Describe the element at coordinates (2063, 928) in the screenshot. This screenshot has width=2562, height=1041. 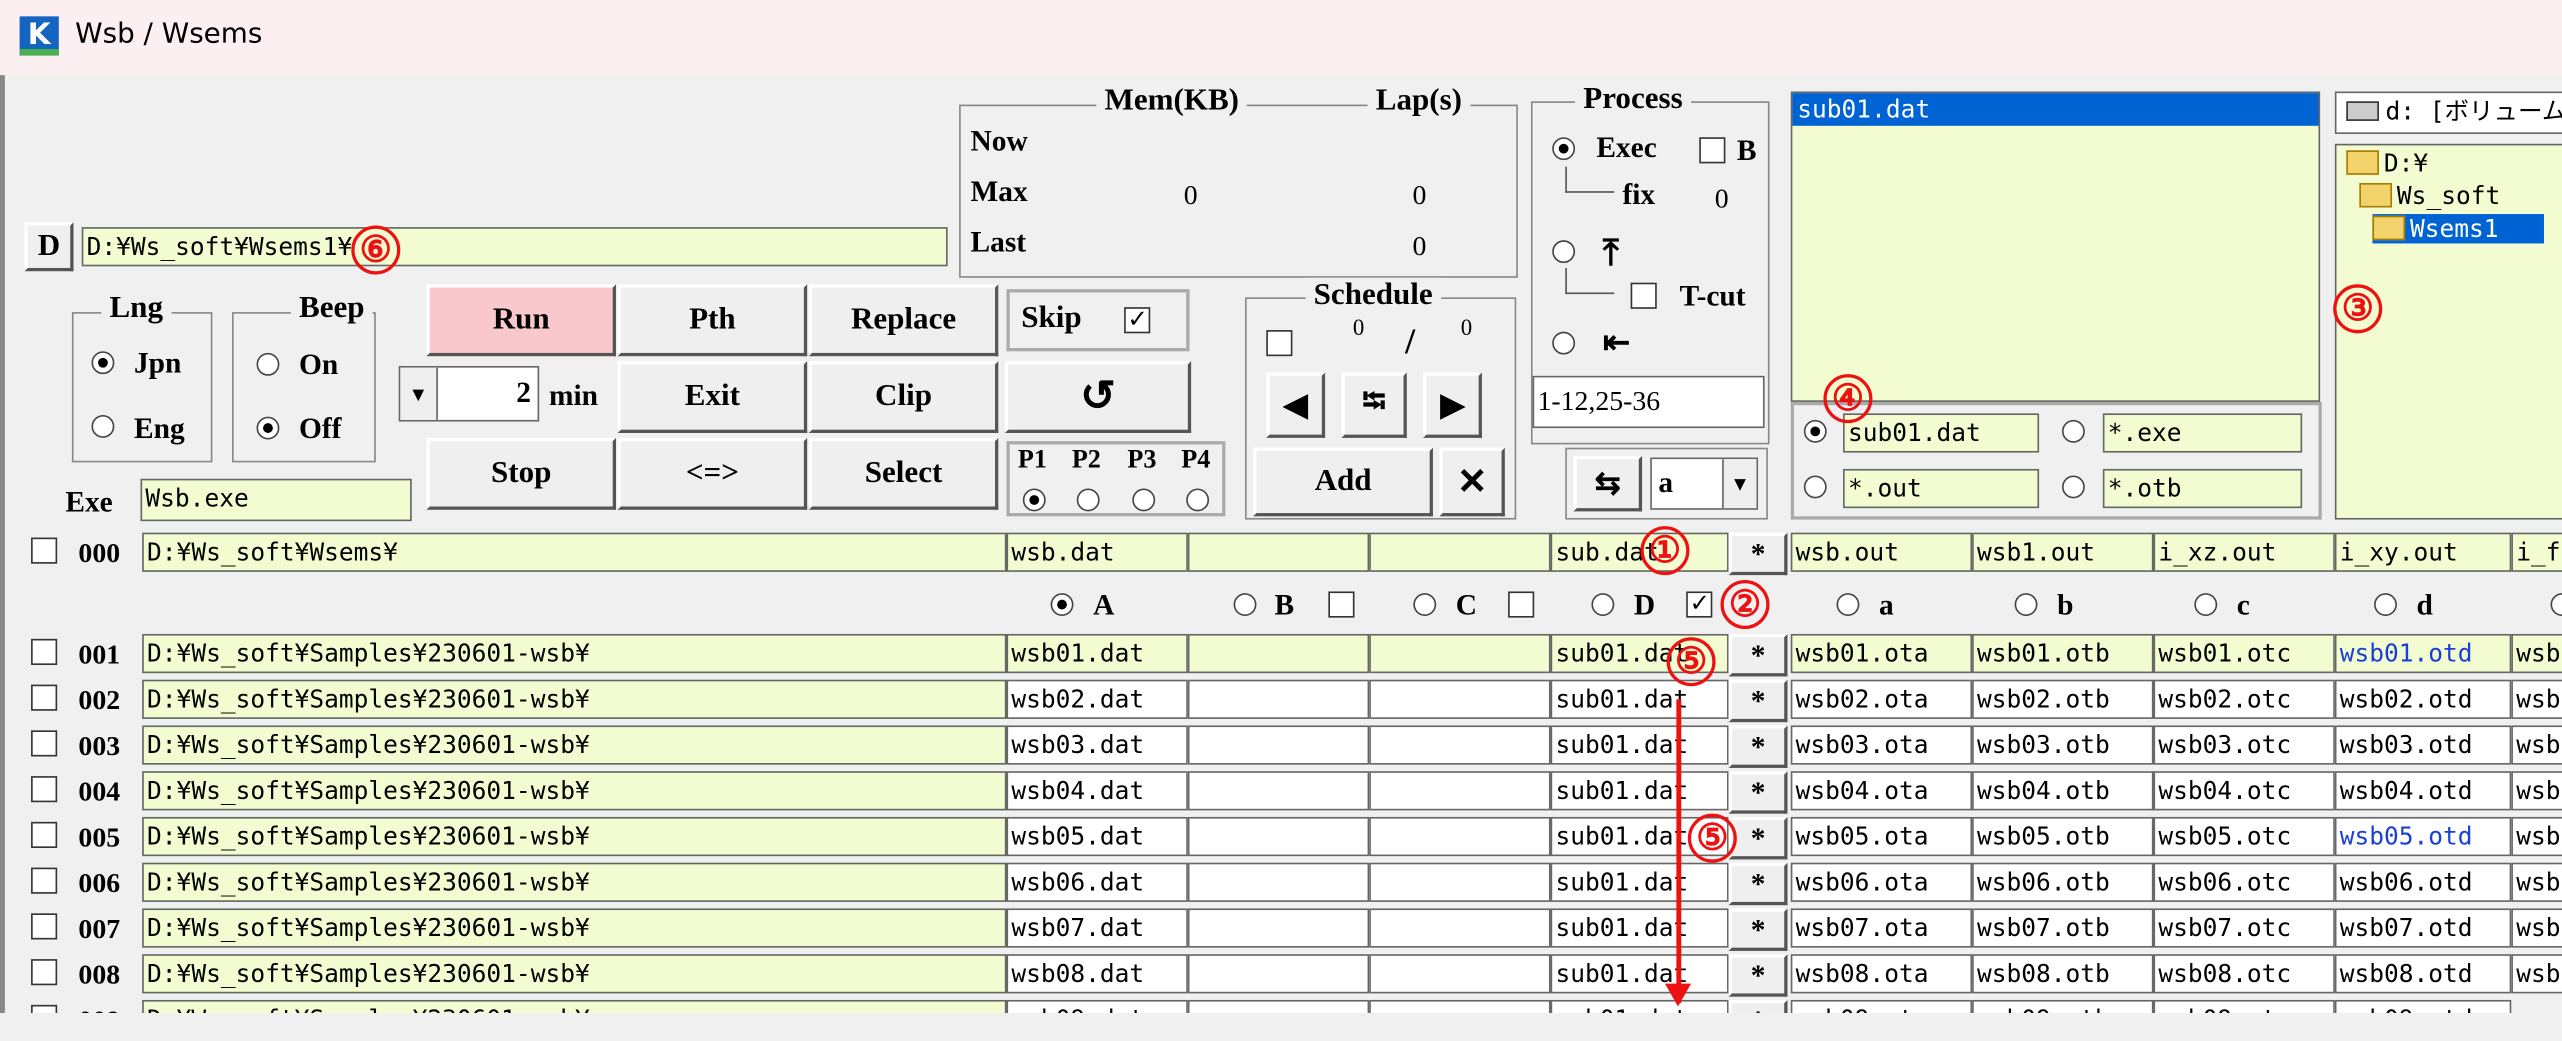
I see `row-7-out-1: wsb07.otb` at that location.